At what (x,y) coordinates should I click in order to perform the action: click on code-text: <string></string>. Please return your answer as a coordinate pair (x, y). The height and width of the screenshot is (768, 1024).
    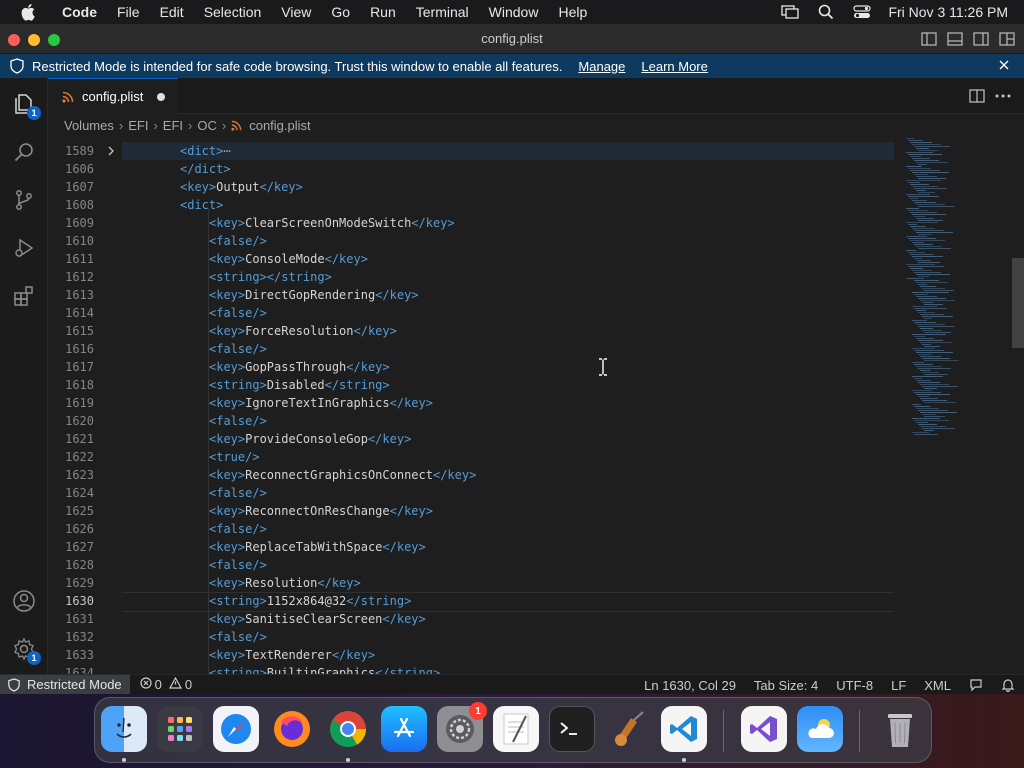
    Looking at the image, I should click on (270, 277).